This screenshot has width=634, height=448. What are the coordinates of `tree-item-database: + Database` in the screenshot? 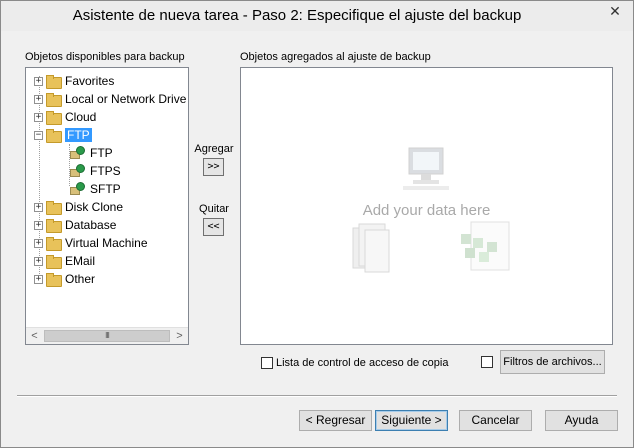 It's located at (75, 225).